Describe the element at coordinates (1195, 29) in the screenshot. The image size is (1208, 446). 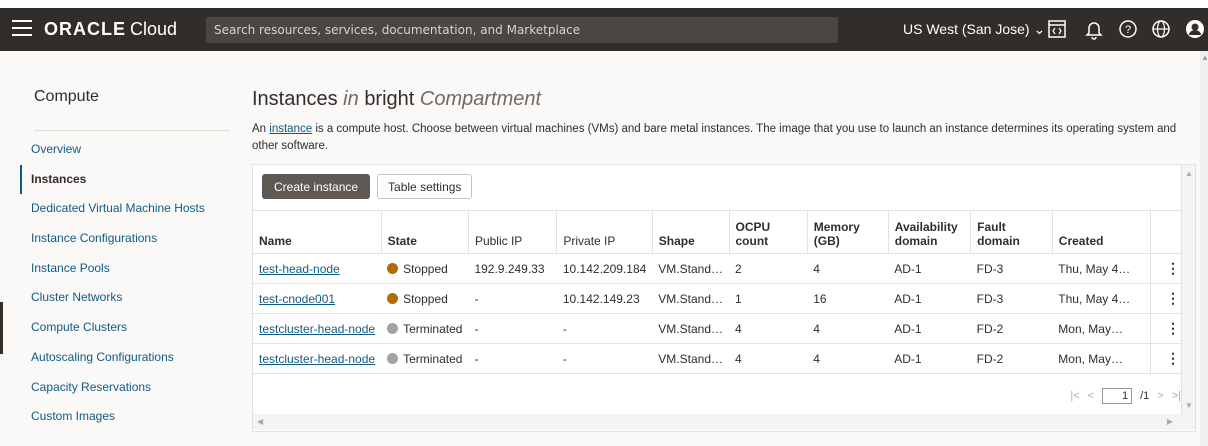
I see `profile-icon` at that location.